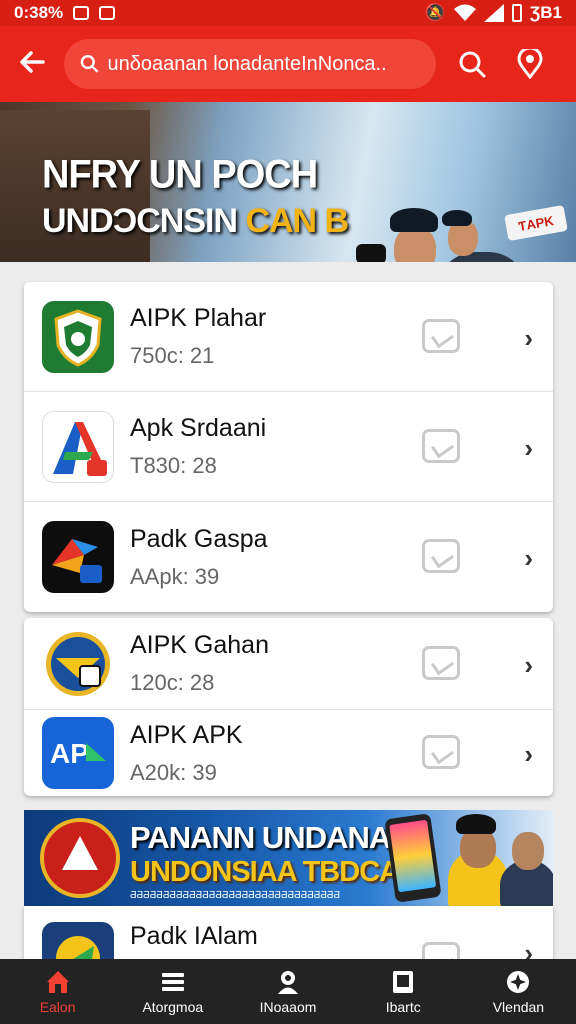  Describe the element at coordinates (464, 12) in the screenshot. I see `wifi-icon` at that location.